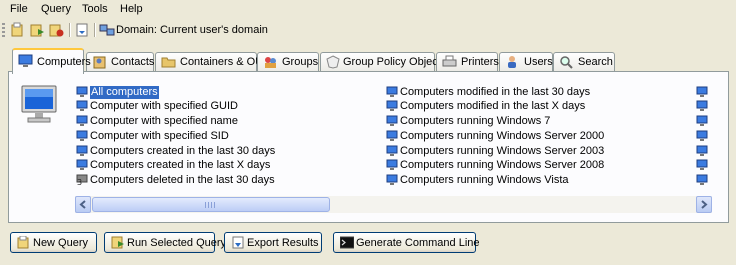 The height and width of the screenshot is (265, 736). Describe the element at coordinates (368, 30) in the screenshot. I see `toolbar: Domain: Current user's domain` at that location.